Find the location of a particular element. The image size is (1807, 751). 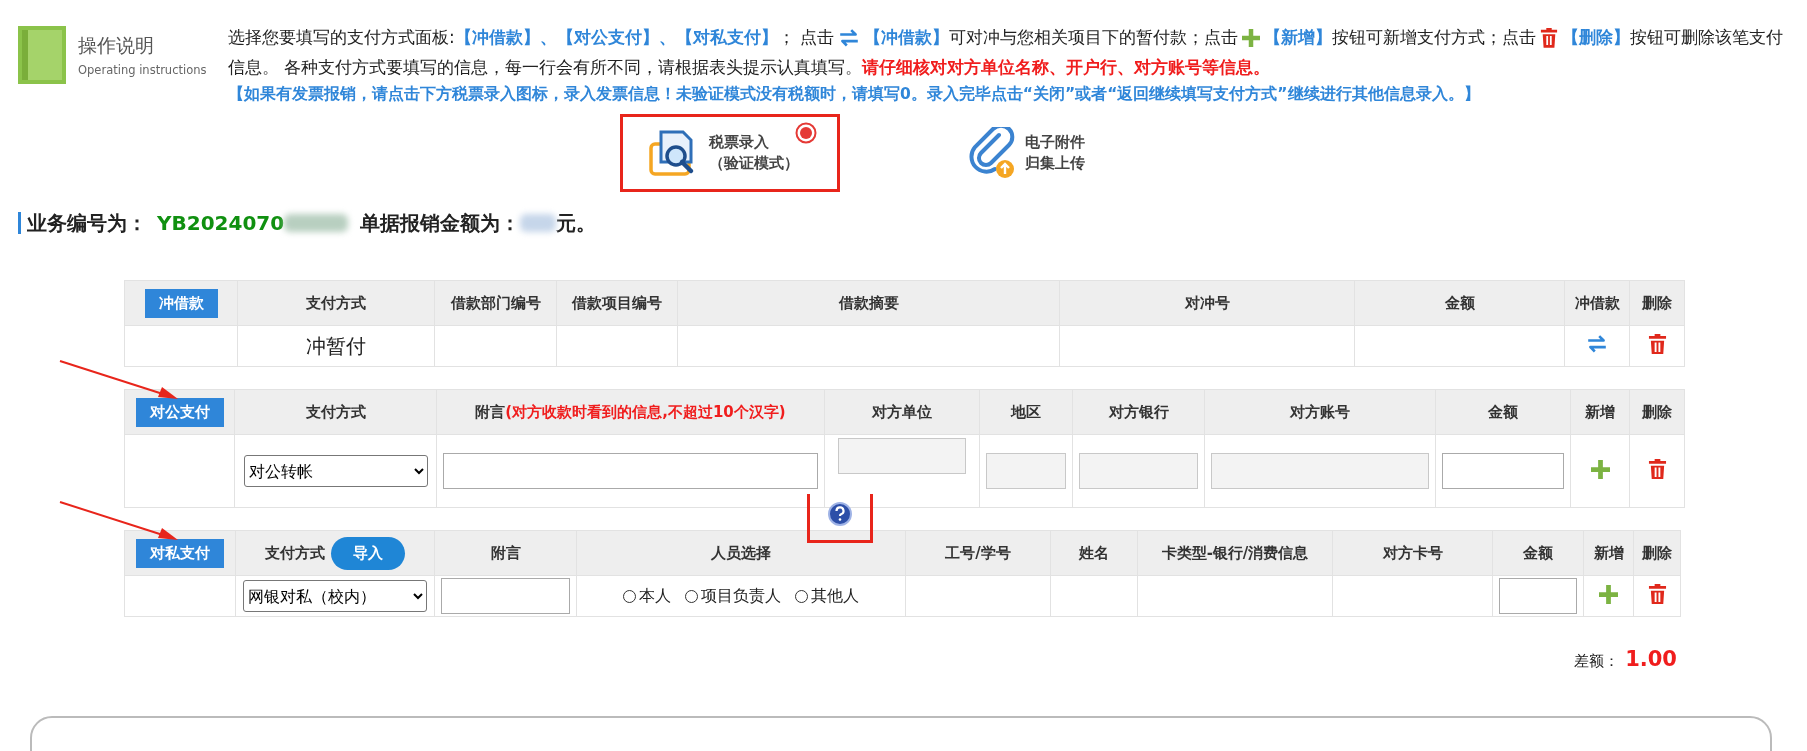

section-tab: 对公支付 is located at coordinates (179, 412).